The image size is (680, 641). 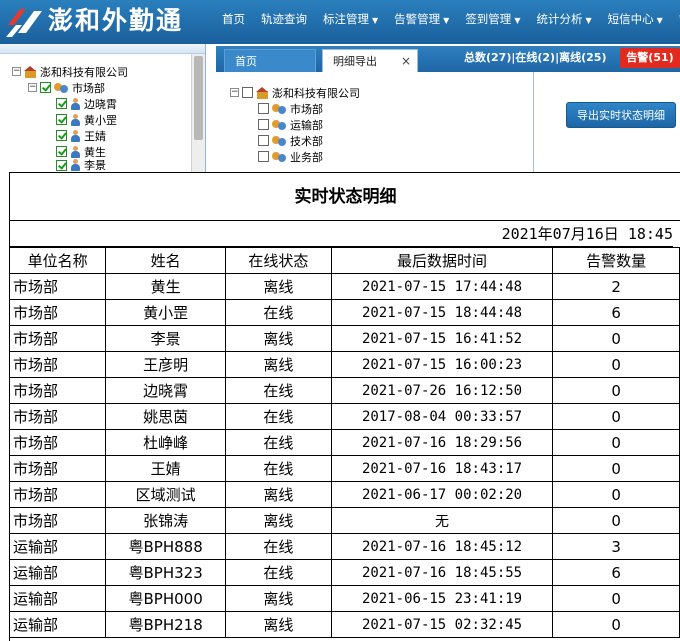 I want to click on nav-item: 标注管理 ▼, so click(x=350, y=19).